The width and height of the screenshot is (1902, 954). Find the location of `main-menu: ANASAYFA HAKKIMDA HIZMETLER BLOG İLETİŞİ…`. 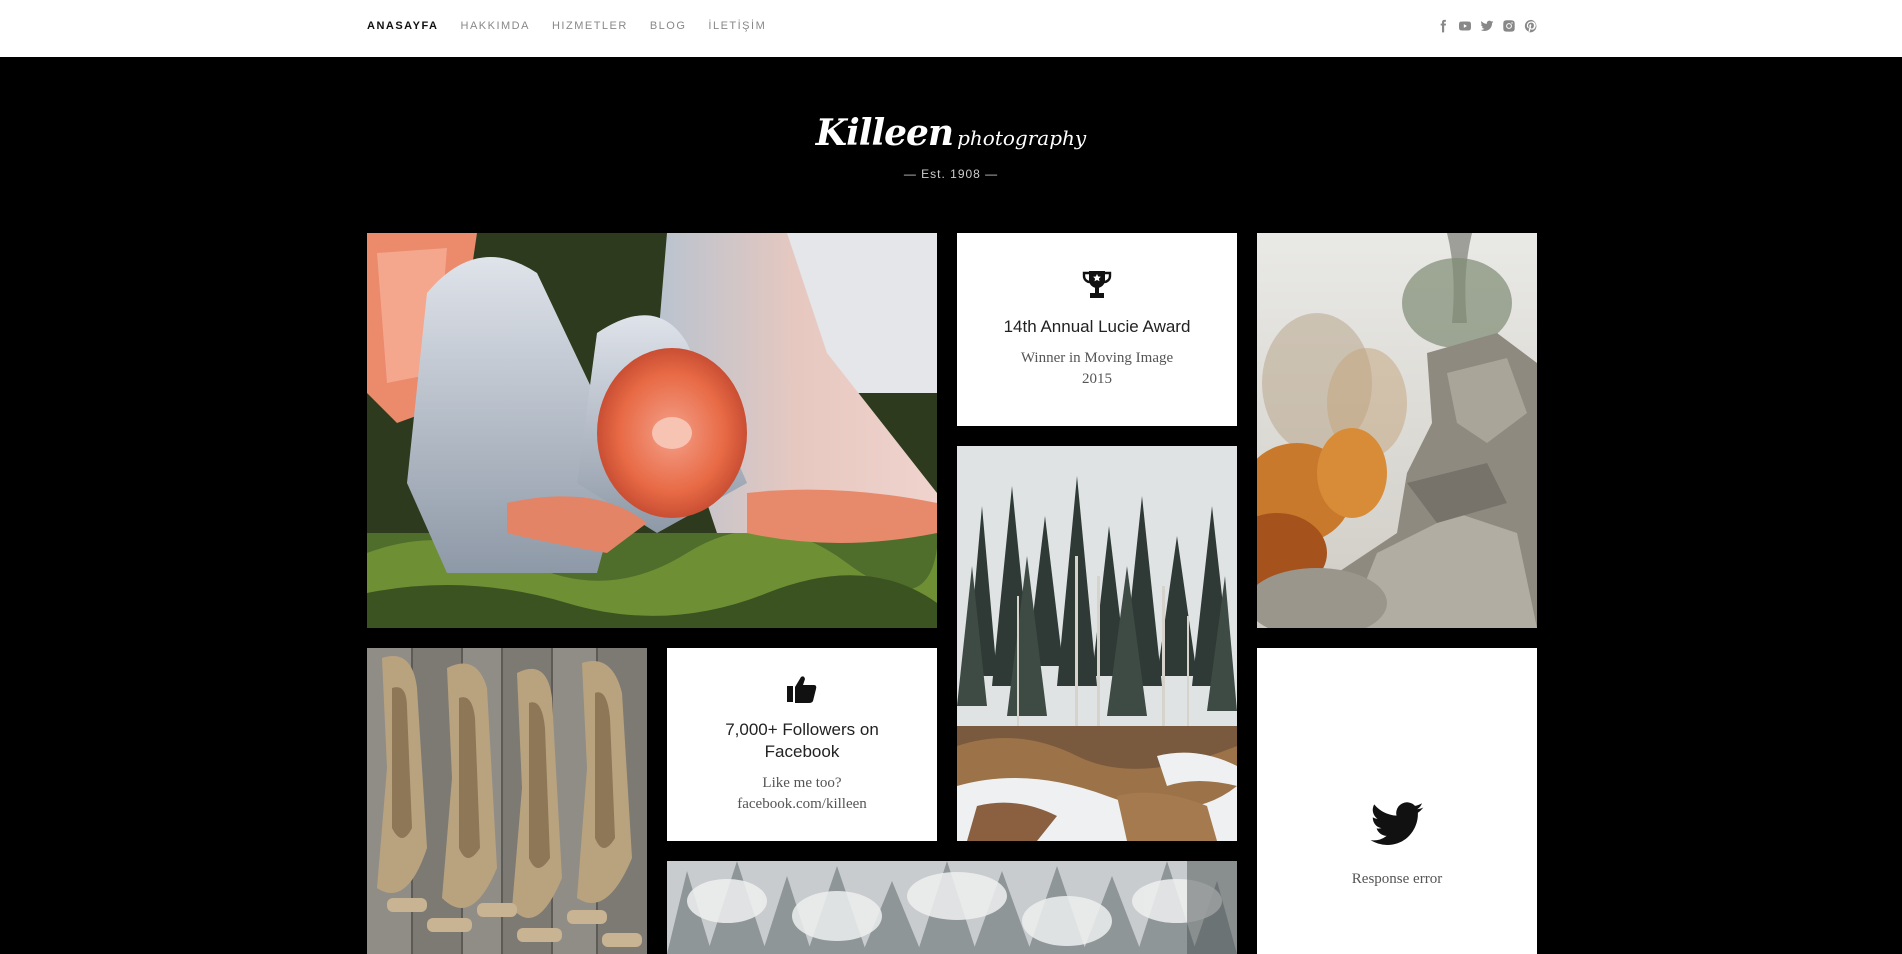

main-menu: ANASAYFA HAKKIMDA HIZMETLER BLOG İLETİŞİ… is located at coordinates (566, 26).